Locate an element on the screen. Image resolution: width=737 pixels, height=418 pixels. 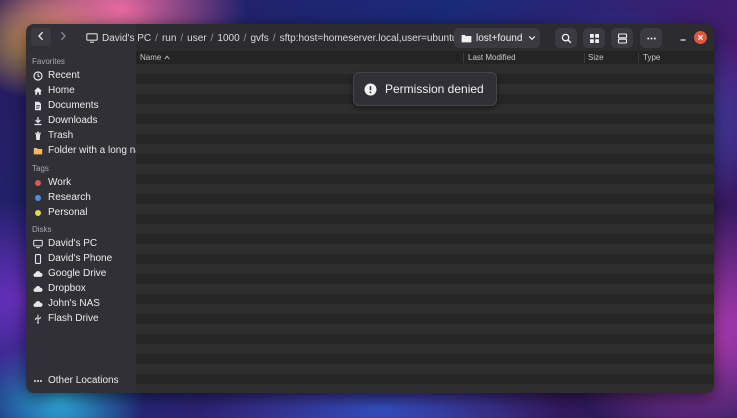
sidebar-disk-flash-drive: Flash Drive is located at coordinates (83, 318).